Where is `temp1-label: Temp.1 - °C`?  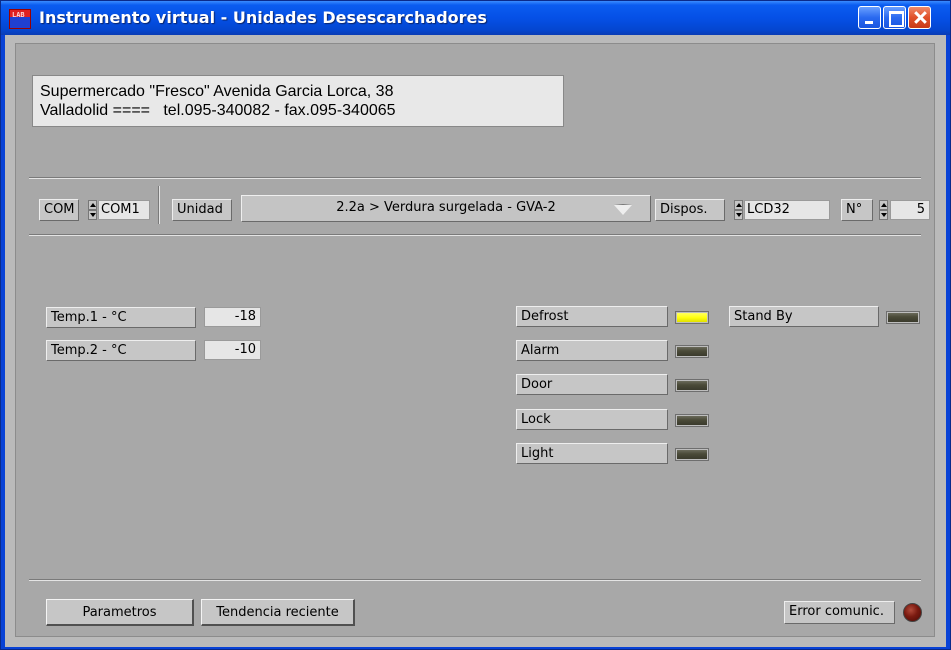 temp1-label: Temp.1 - °C is located at coordinates (121, 317).